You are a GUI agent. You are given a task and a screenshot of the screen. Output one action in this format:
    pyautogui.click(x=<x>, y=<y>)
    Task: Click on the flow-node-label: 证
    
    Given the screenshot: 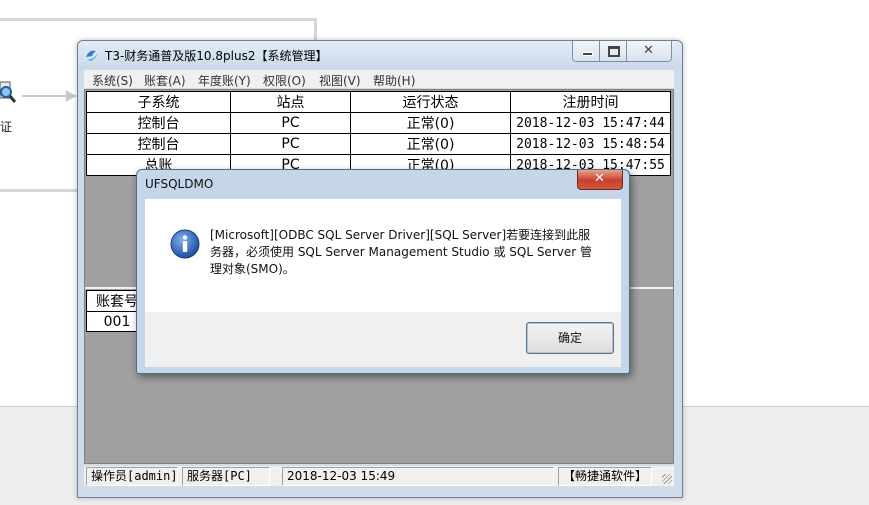 What is the action you would take?
    pyautogui.click(x=6, y=126)
    